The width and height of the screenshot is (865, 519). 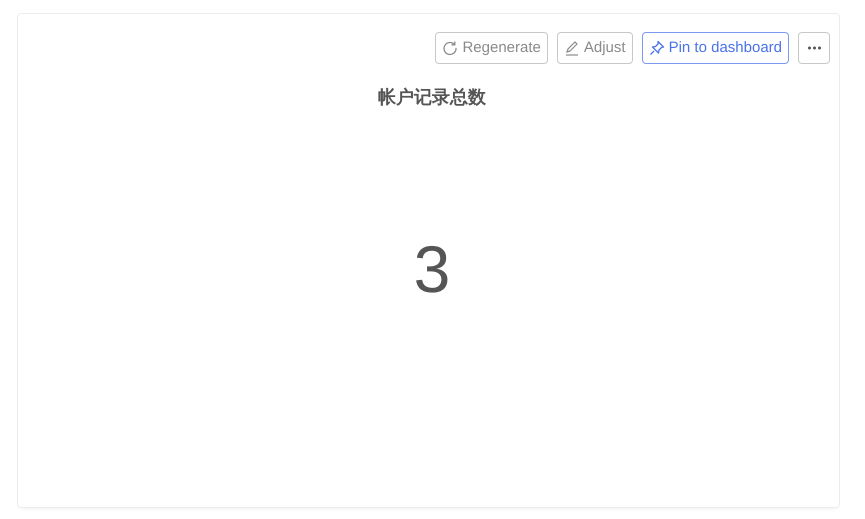 What do you see at coordinates (491, 48) in the screenshot?
I see `regenerate-button: Regenerate` at bounding box center [491, 48].